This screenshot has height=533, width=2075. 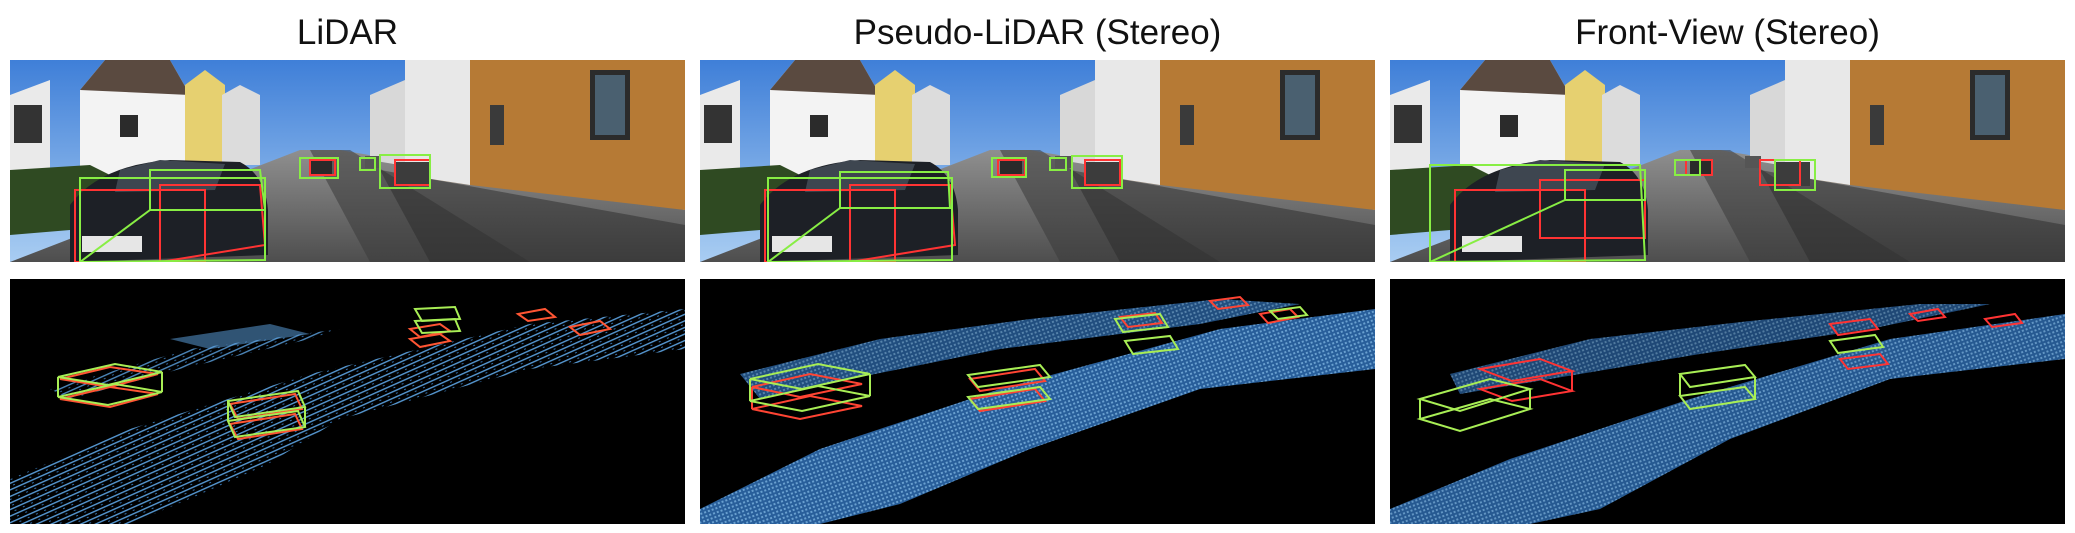 I want to click on camera-image-pseudo-lidar, so click(x=1037, y=161).